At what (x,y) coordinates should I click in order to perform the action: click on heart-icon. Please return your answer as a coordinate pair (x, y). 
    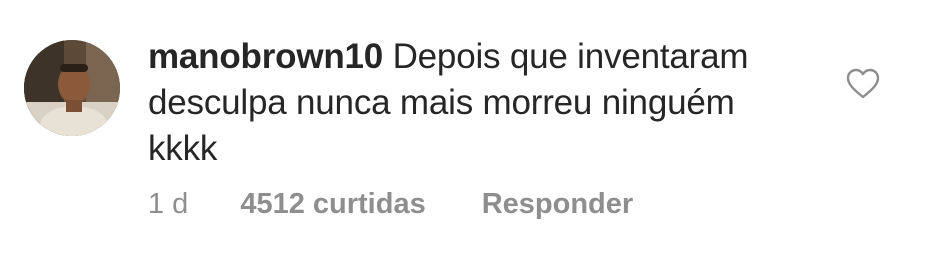
    Looking at the image, I should click on (863, 84).